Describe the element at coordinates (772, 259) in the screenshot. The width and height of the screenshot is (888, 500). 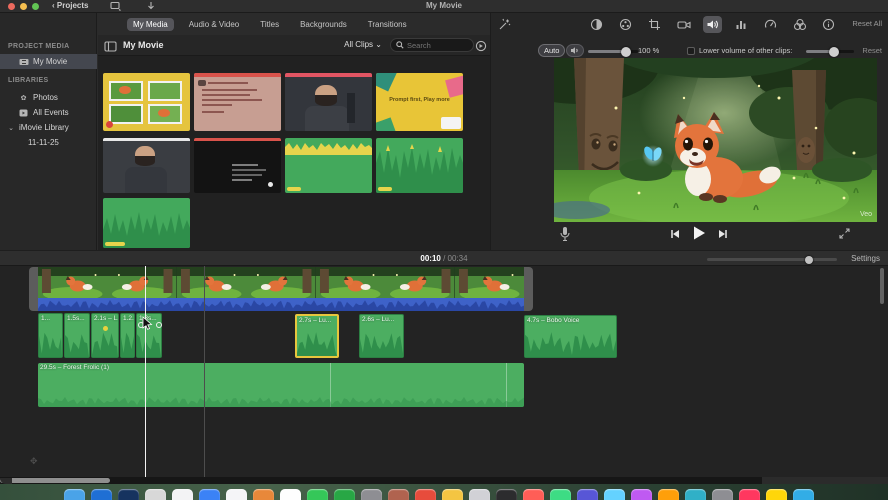
I see `timeline-zoom-slider` at that location.